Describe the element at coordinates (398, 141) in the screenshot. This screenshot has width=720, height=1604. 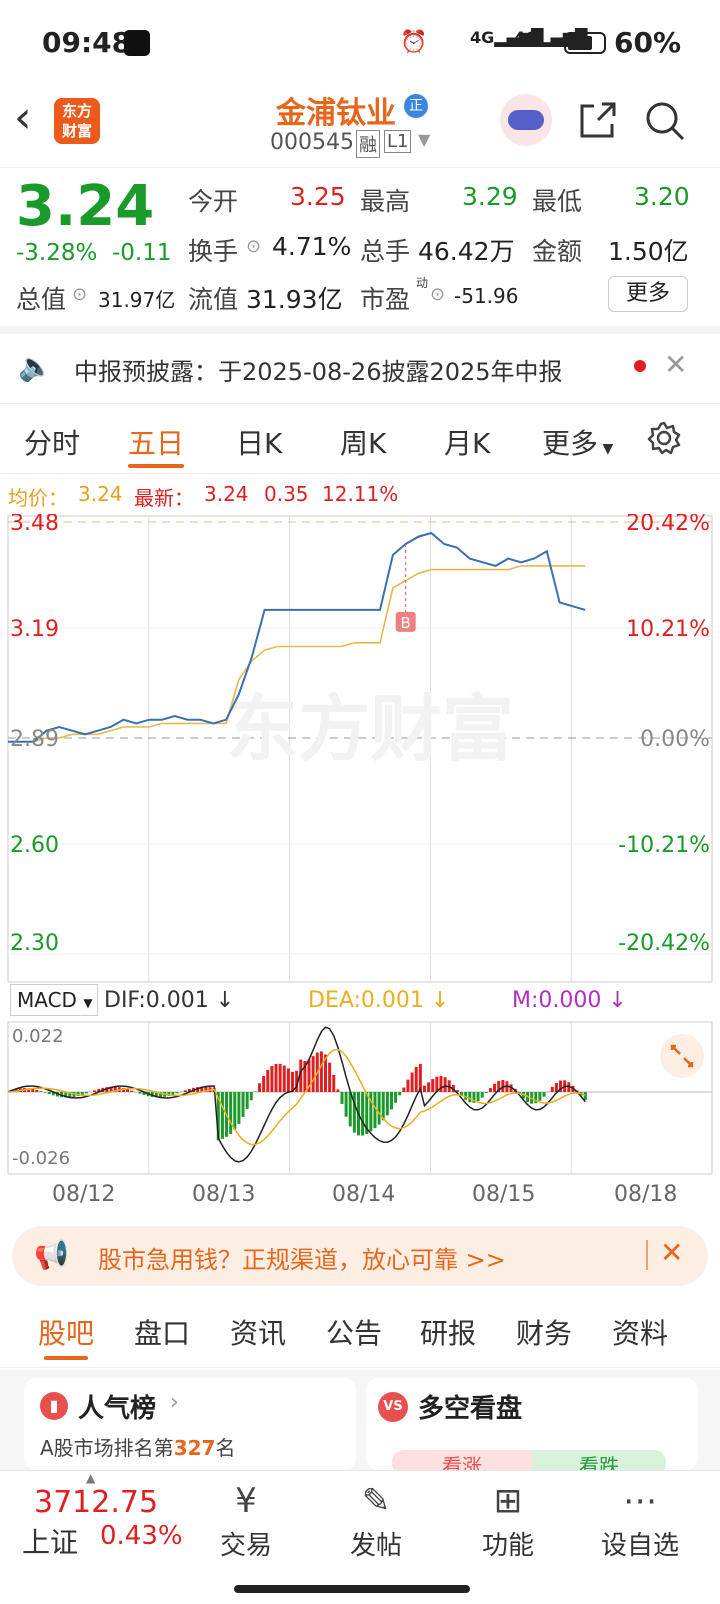
I see `level-tag: L1` at that location.